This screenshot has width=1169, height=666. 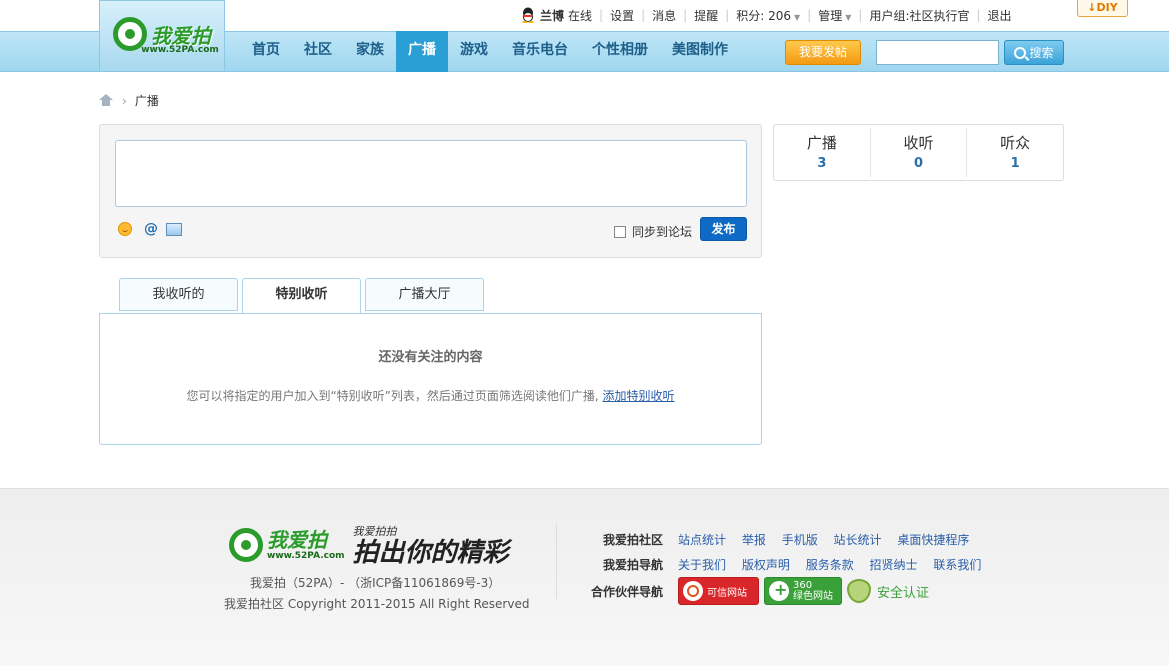 What do you see at coordinates (830, 565) in the screenshot?
I see `footer-link: 服务条款` at bounding box center [830, 565].